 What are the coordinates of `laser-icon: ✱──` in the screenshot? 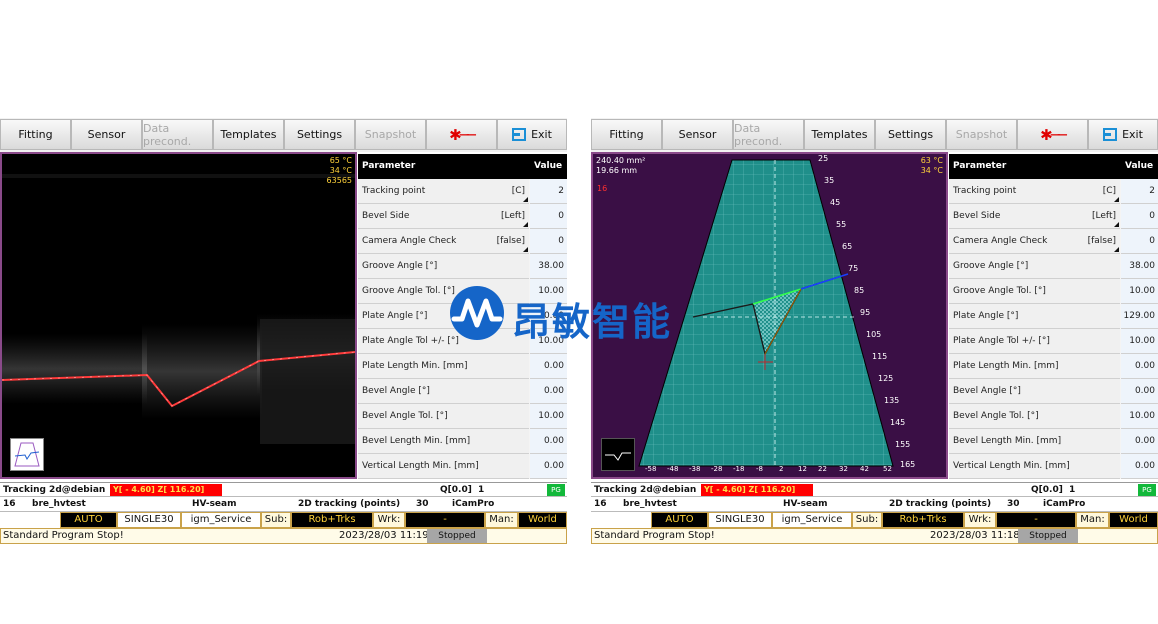 It's located at (462, 134).